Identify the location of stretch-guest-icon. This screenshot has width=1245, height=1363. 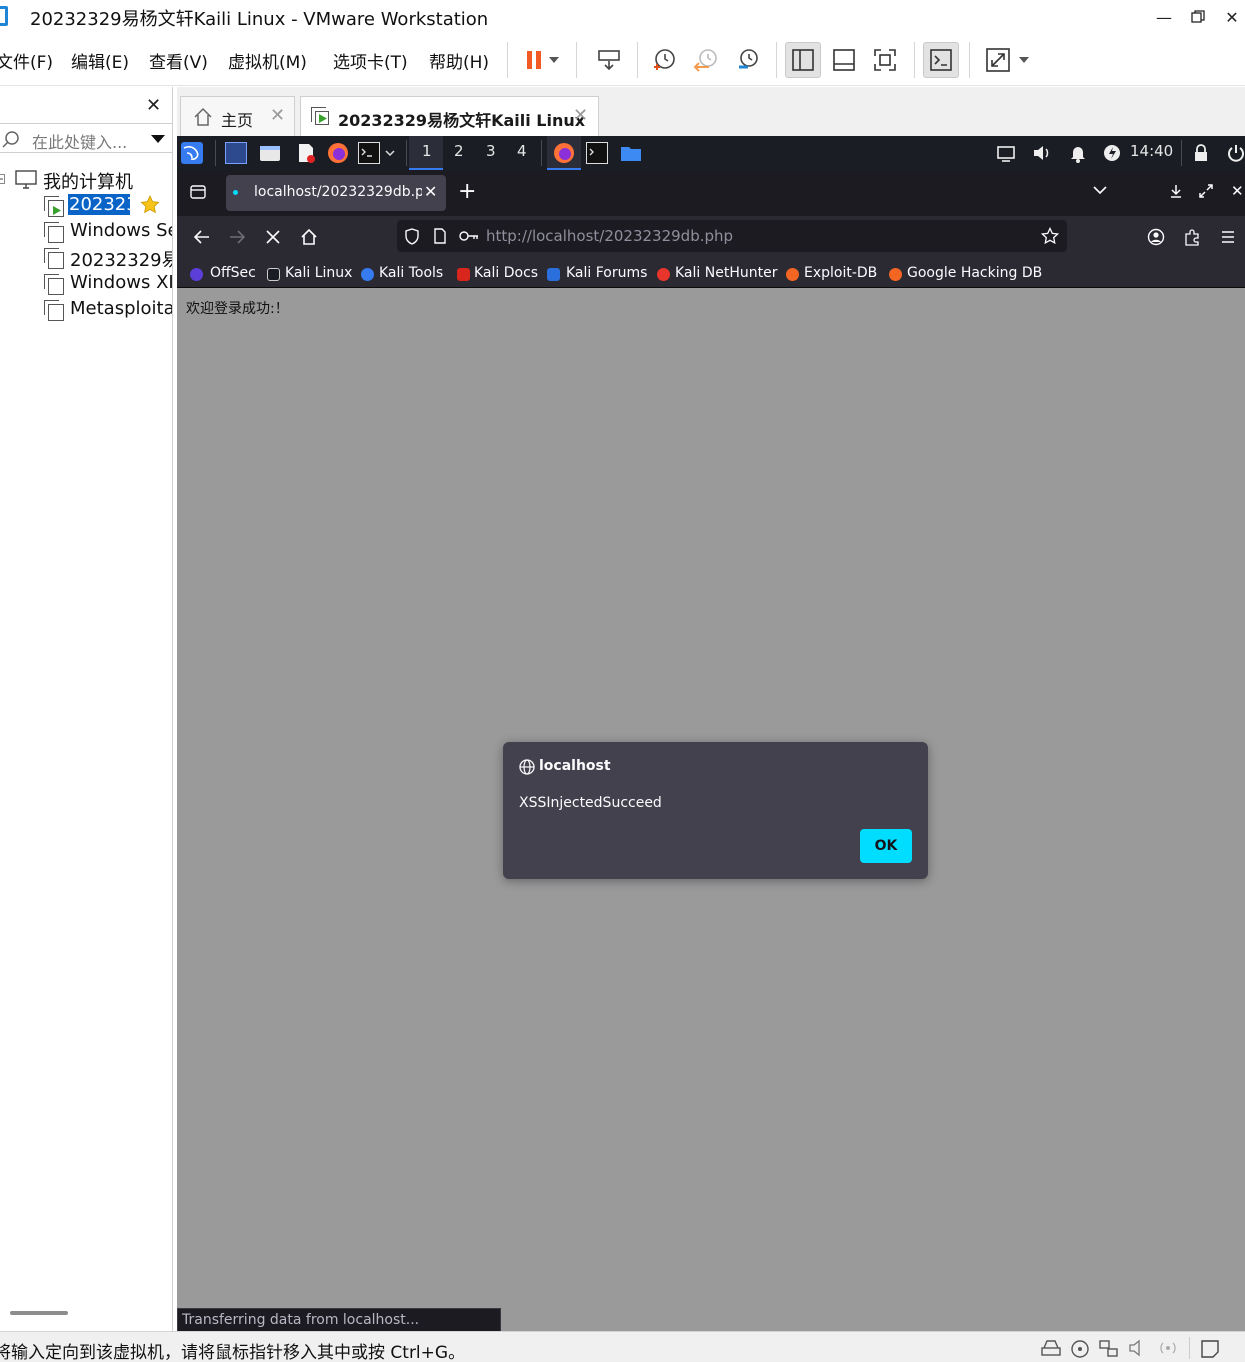
(998, 60).